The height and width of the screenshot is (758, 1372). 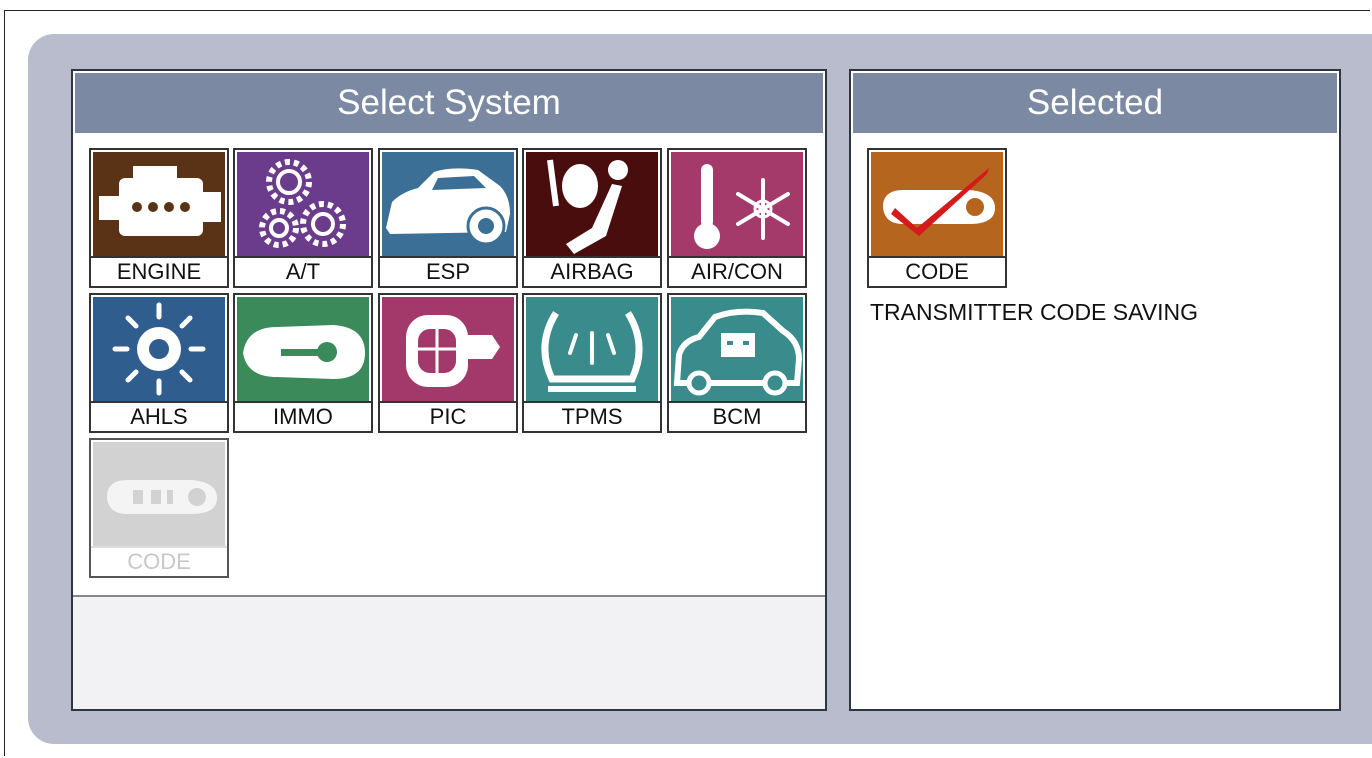 What do you see at coordinates (592, 271) in the screenshot?
I see `tile-label: AIRBAG` at bounding box center [592, 271].